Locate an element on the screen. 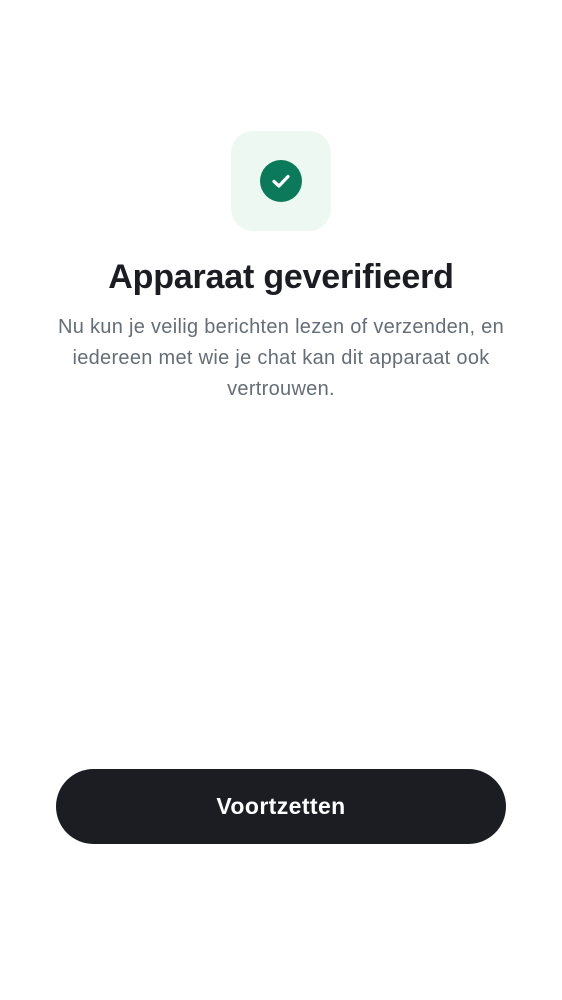  continue-button: Voortzetten is located at coordinates (281, 806).